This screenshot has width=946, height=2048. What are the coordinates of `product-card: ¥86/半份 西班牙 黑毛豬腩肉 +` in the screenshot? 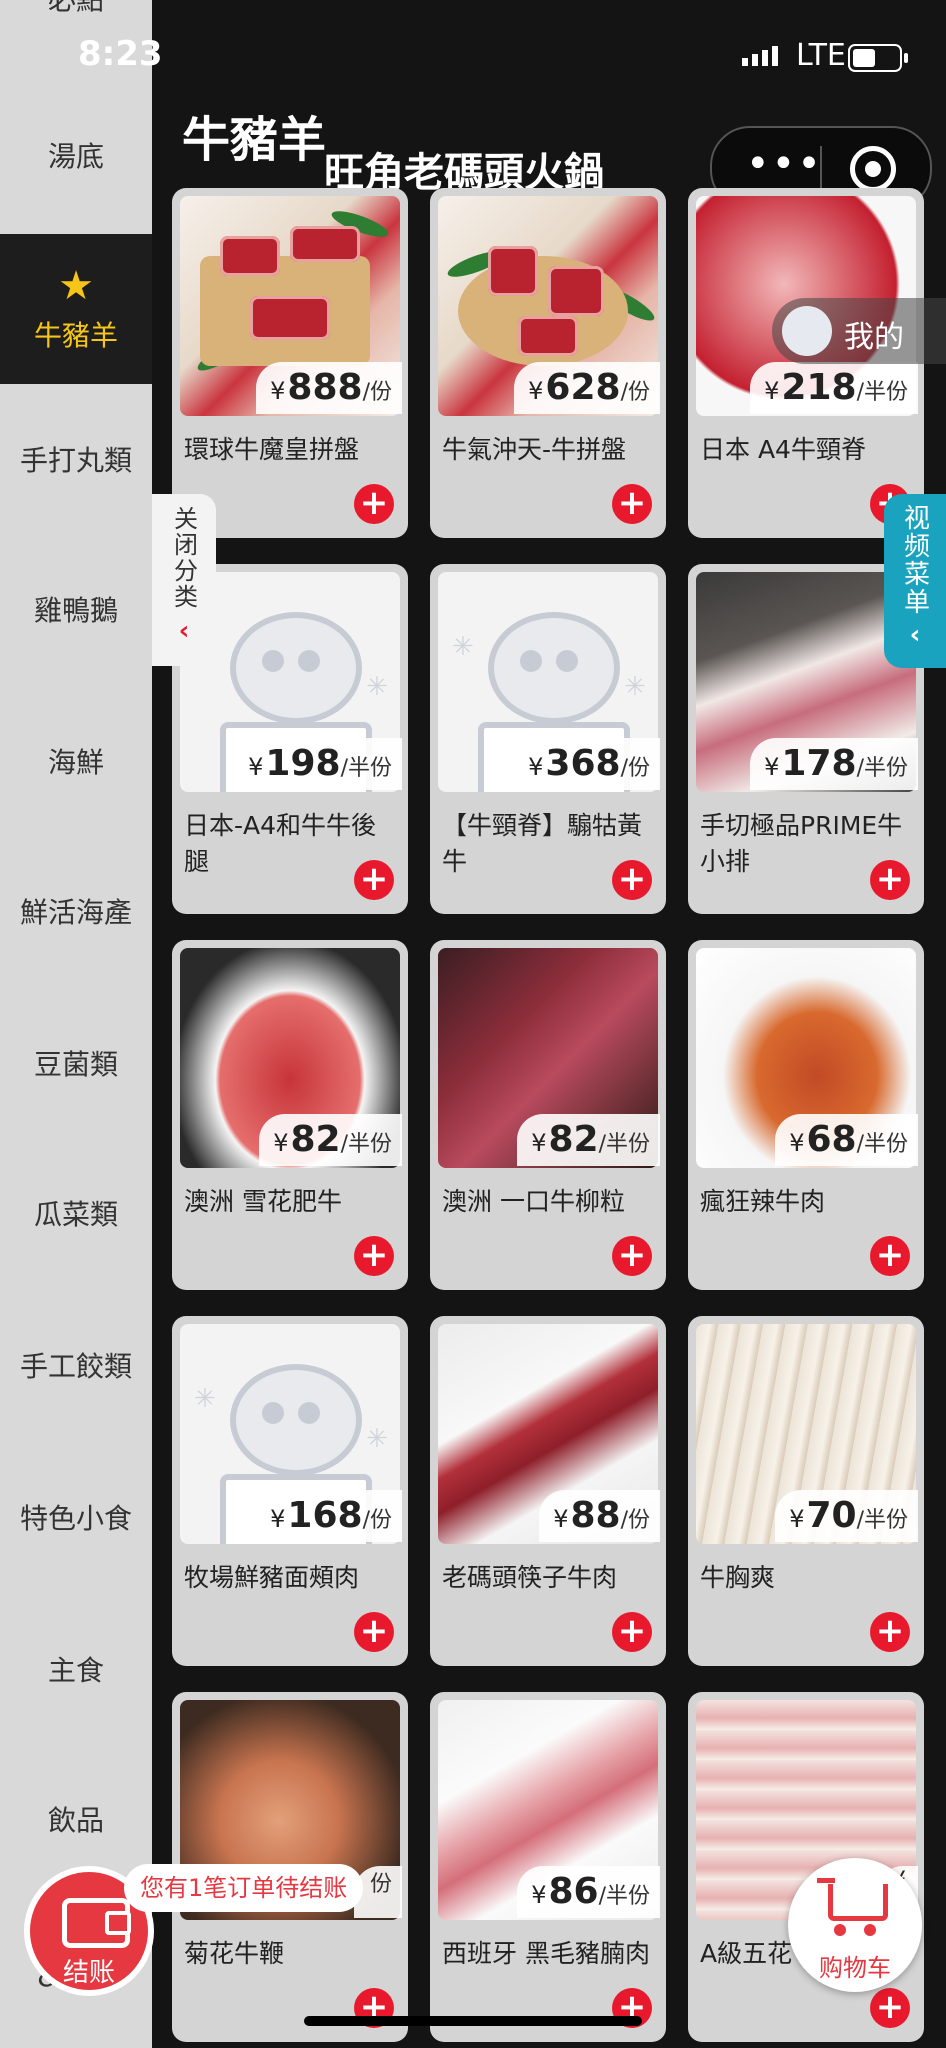 It's located at (548, 1867).